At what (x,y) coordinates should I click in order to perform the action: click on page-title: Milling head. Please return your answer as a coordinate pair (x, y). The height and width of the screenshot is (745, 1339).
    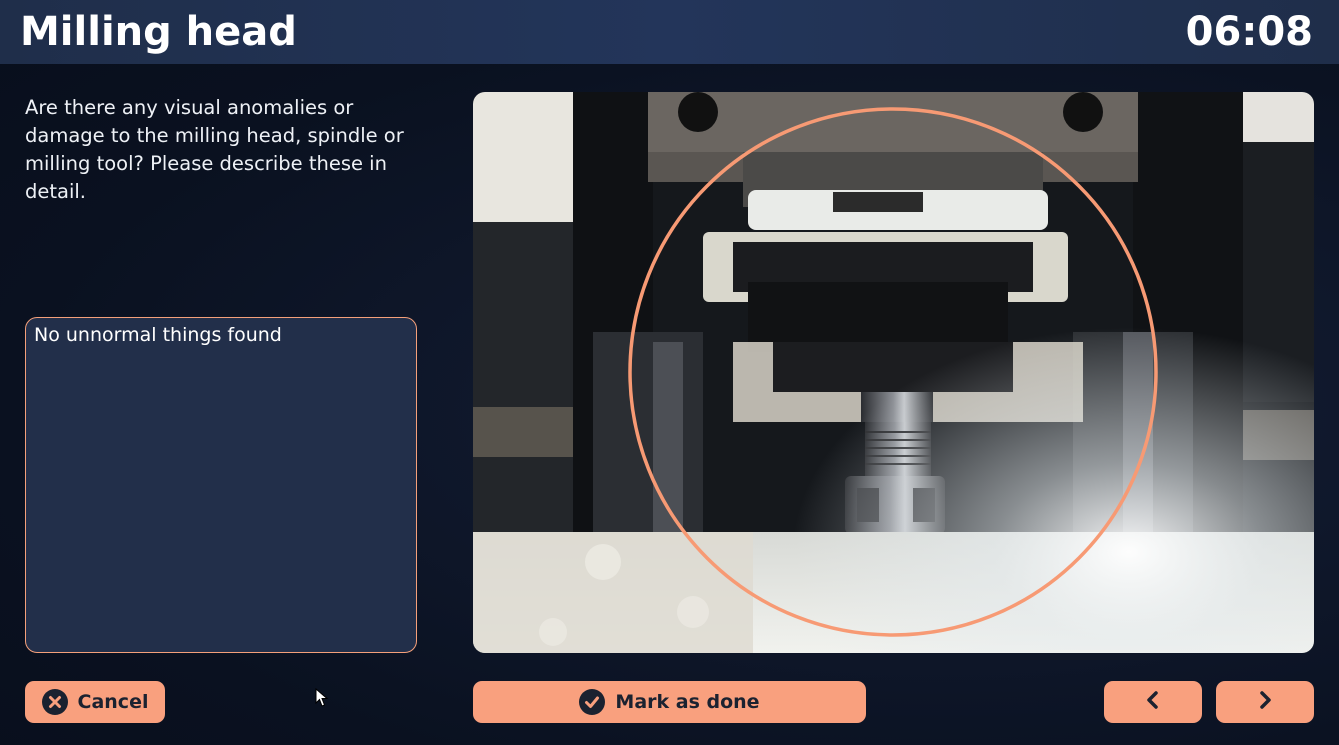
    Looking at the image, I should click on (158, 32).